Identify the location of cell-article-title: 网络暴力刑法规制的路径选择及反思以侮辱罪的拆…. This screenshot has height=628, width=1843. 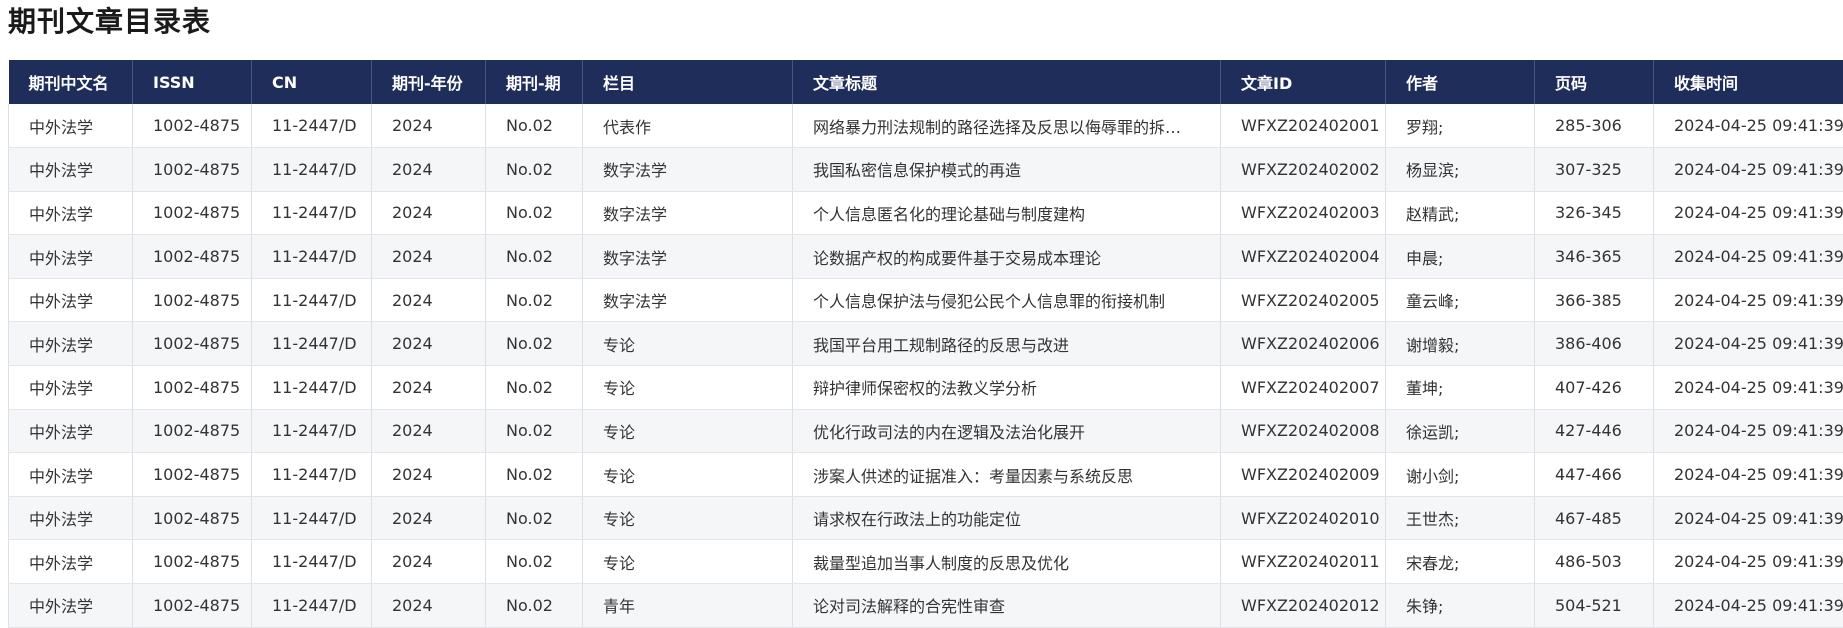
(1007, 126).